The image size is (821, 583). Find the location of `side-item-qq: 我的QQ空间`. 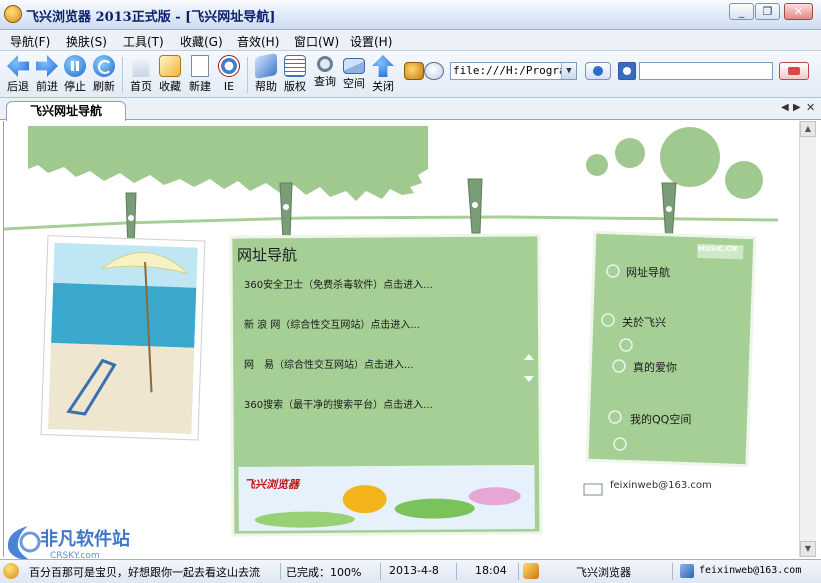

side-item-qq: 我的QQ空间 is located at coordinates (660, 419).